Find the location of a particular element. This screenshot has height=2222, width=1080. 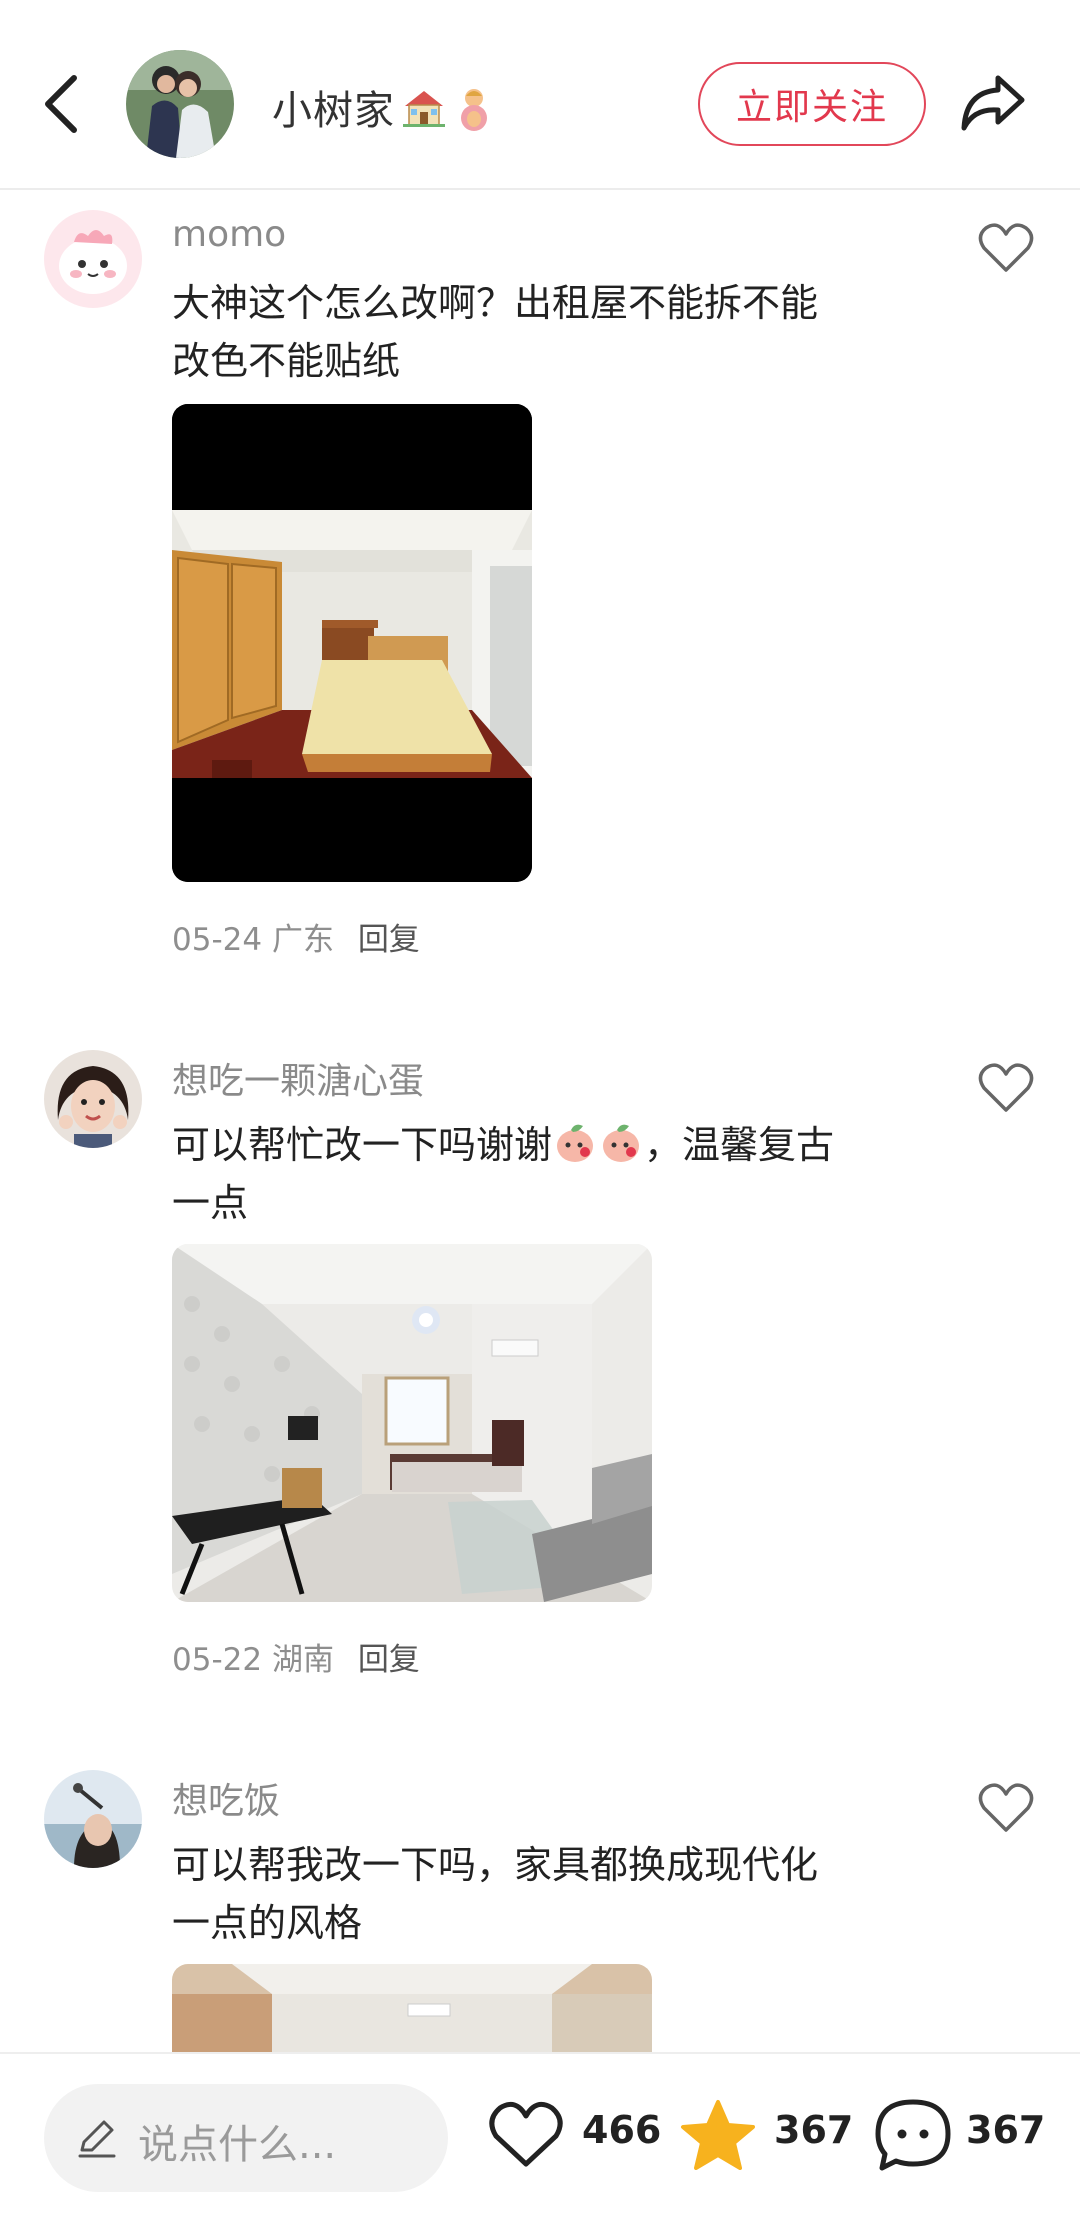

bottom-action-bar: 说点什么... 466 367 367 is located at coordinates (540, 2137).